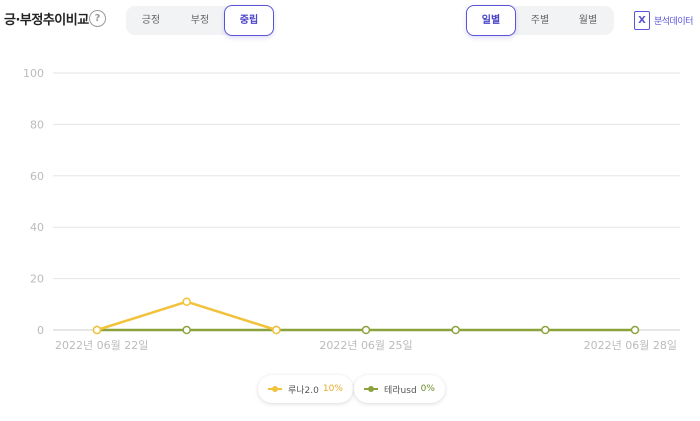  I want to click on series-1-marker, so click(275, 389).